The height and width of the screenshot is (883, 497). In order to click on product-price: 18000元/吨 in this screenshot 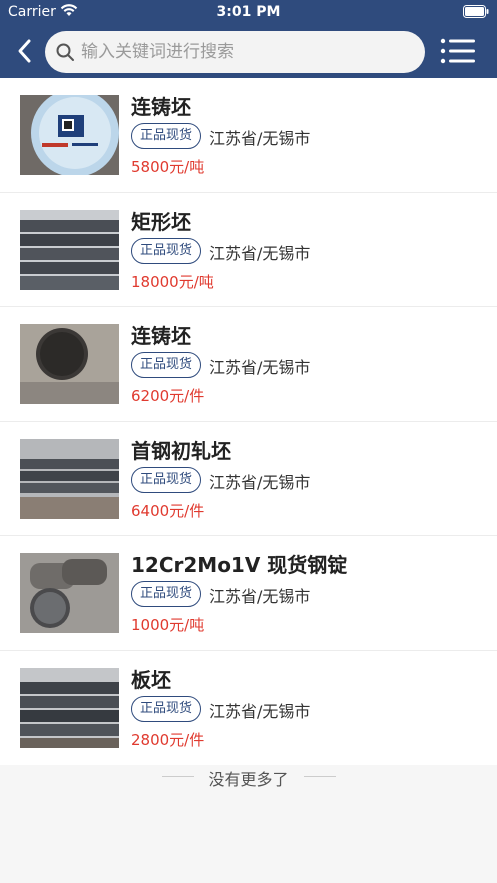, I will do `click(172, 281)`.